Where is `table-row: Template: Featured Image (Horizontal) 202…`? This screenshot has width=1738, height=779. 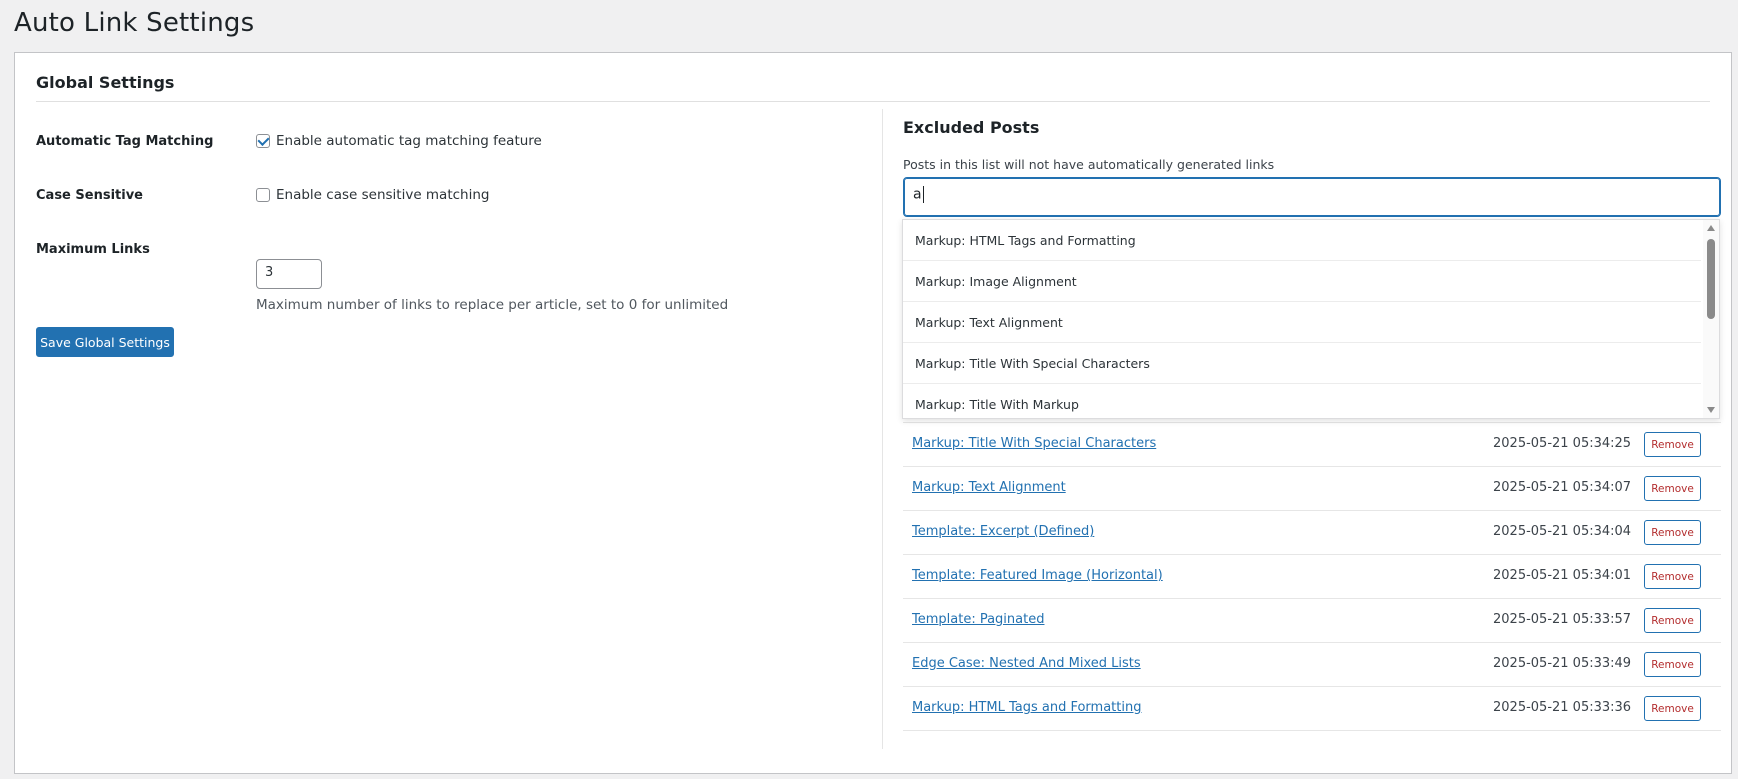
table-row: Template: Featured Image (Horizontal) 202… is located at coordinates (1312, 577).